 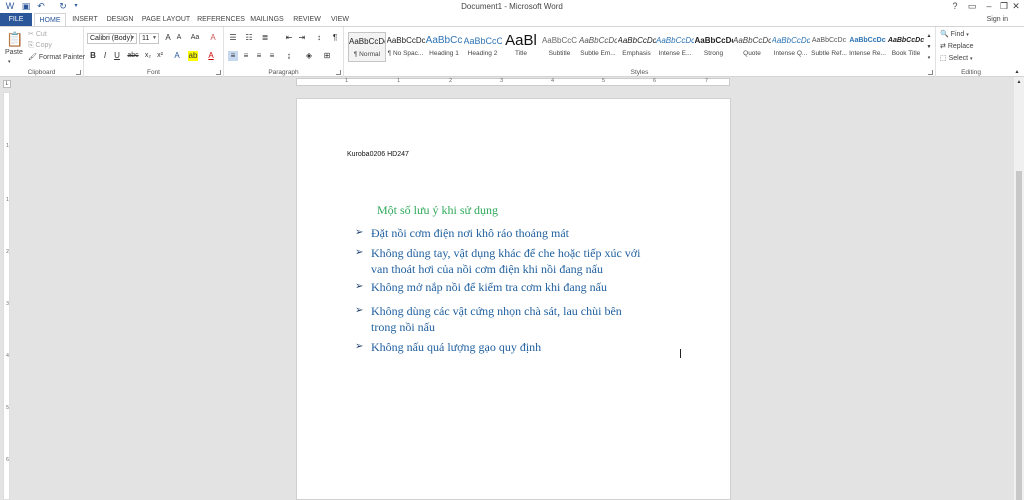 I want to click on align-right-icon: ≡, so click(x=259, y=56).